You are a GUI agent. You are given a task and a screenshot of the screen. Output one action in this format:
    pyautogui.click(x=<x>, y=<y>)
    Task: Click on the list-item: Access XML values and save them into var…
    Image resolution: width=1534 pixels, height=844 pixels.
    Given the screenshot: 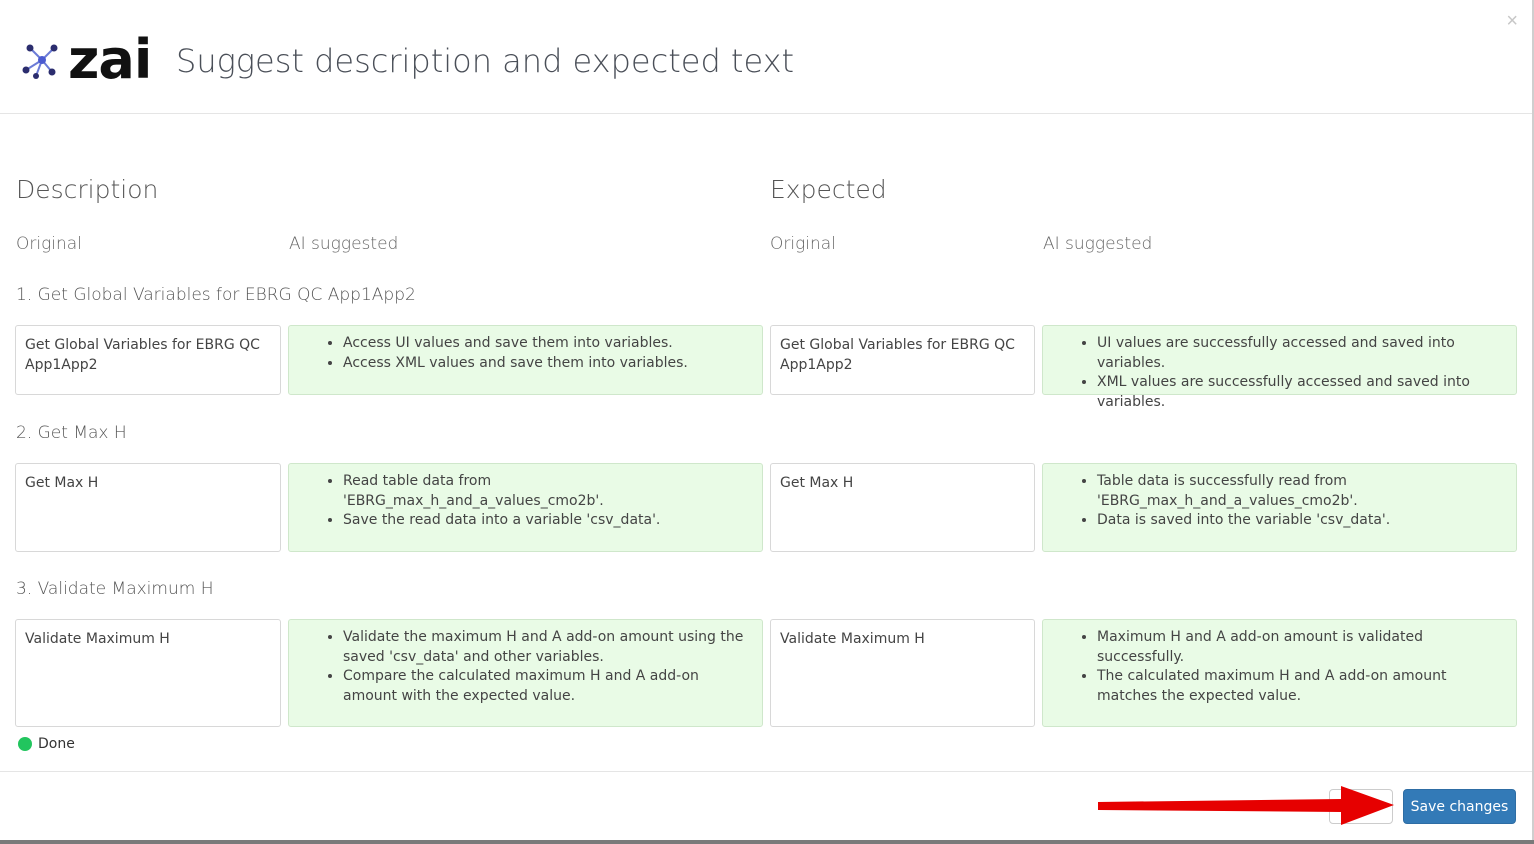 What is the action you would take?
    pyautogui.click(x=547, y=364)
    